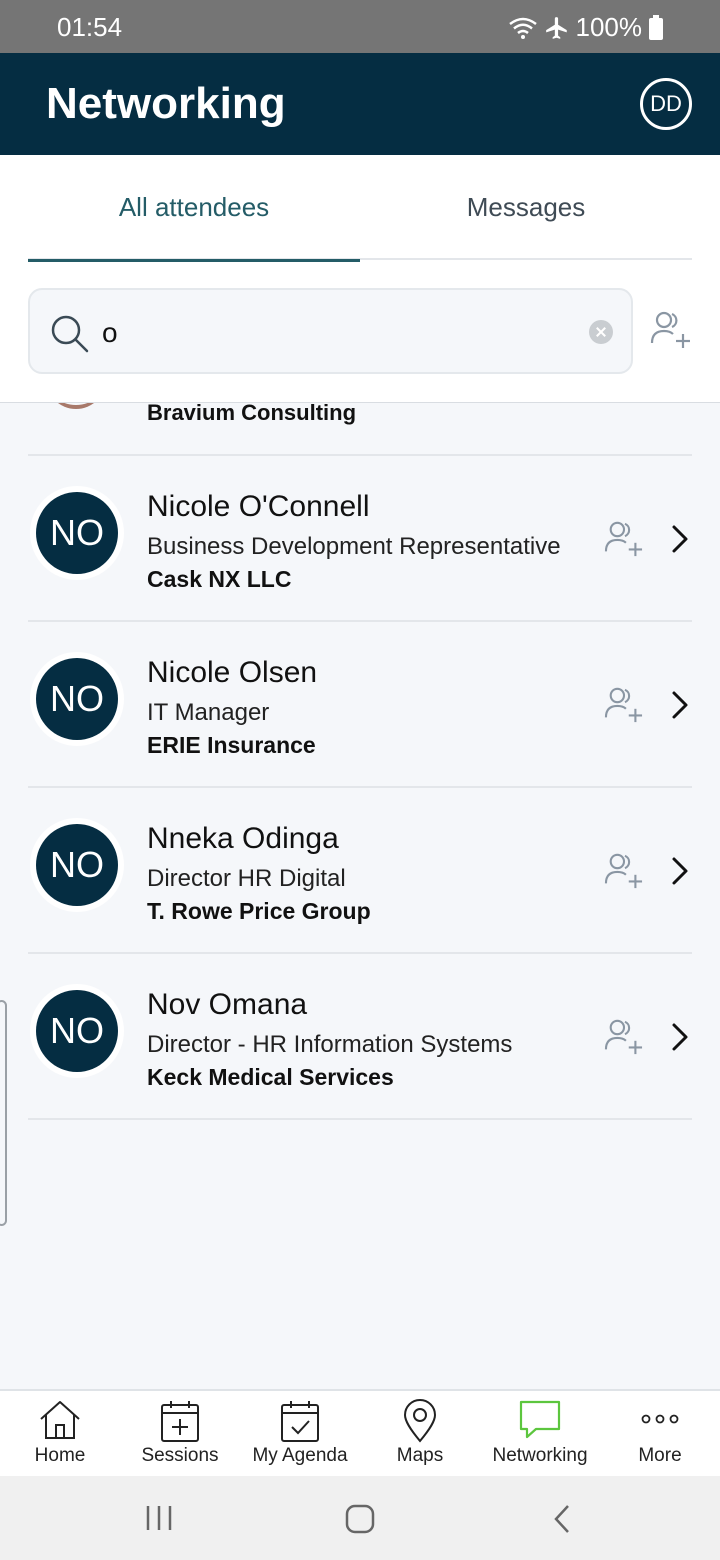 This screenshot has height=1560, width=720. I want to click on battery-icon, so click(656, 27).